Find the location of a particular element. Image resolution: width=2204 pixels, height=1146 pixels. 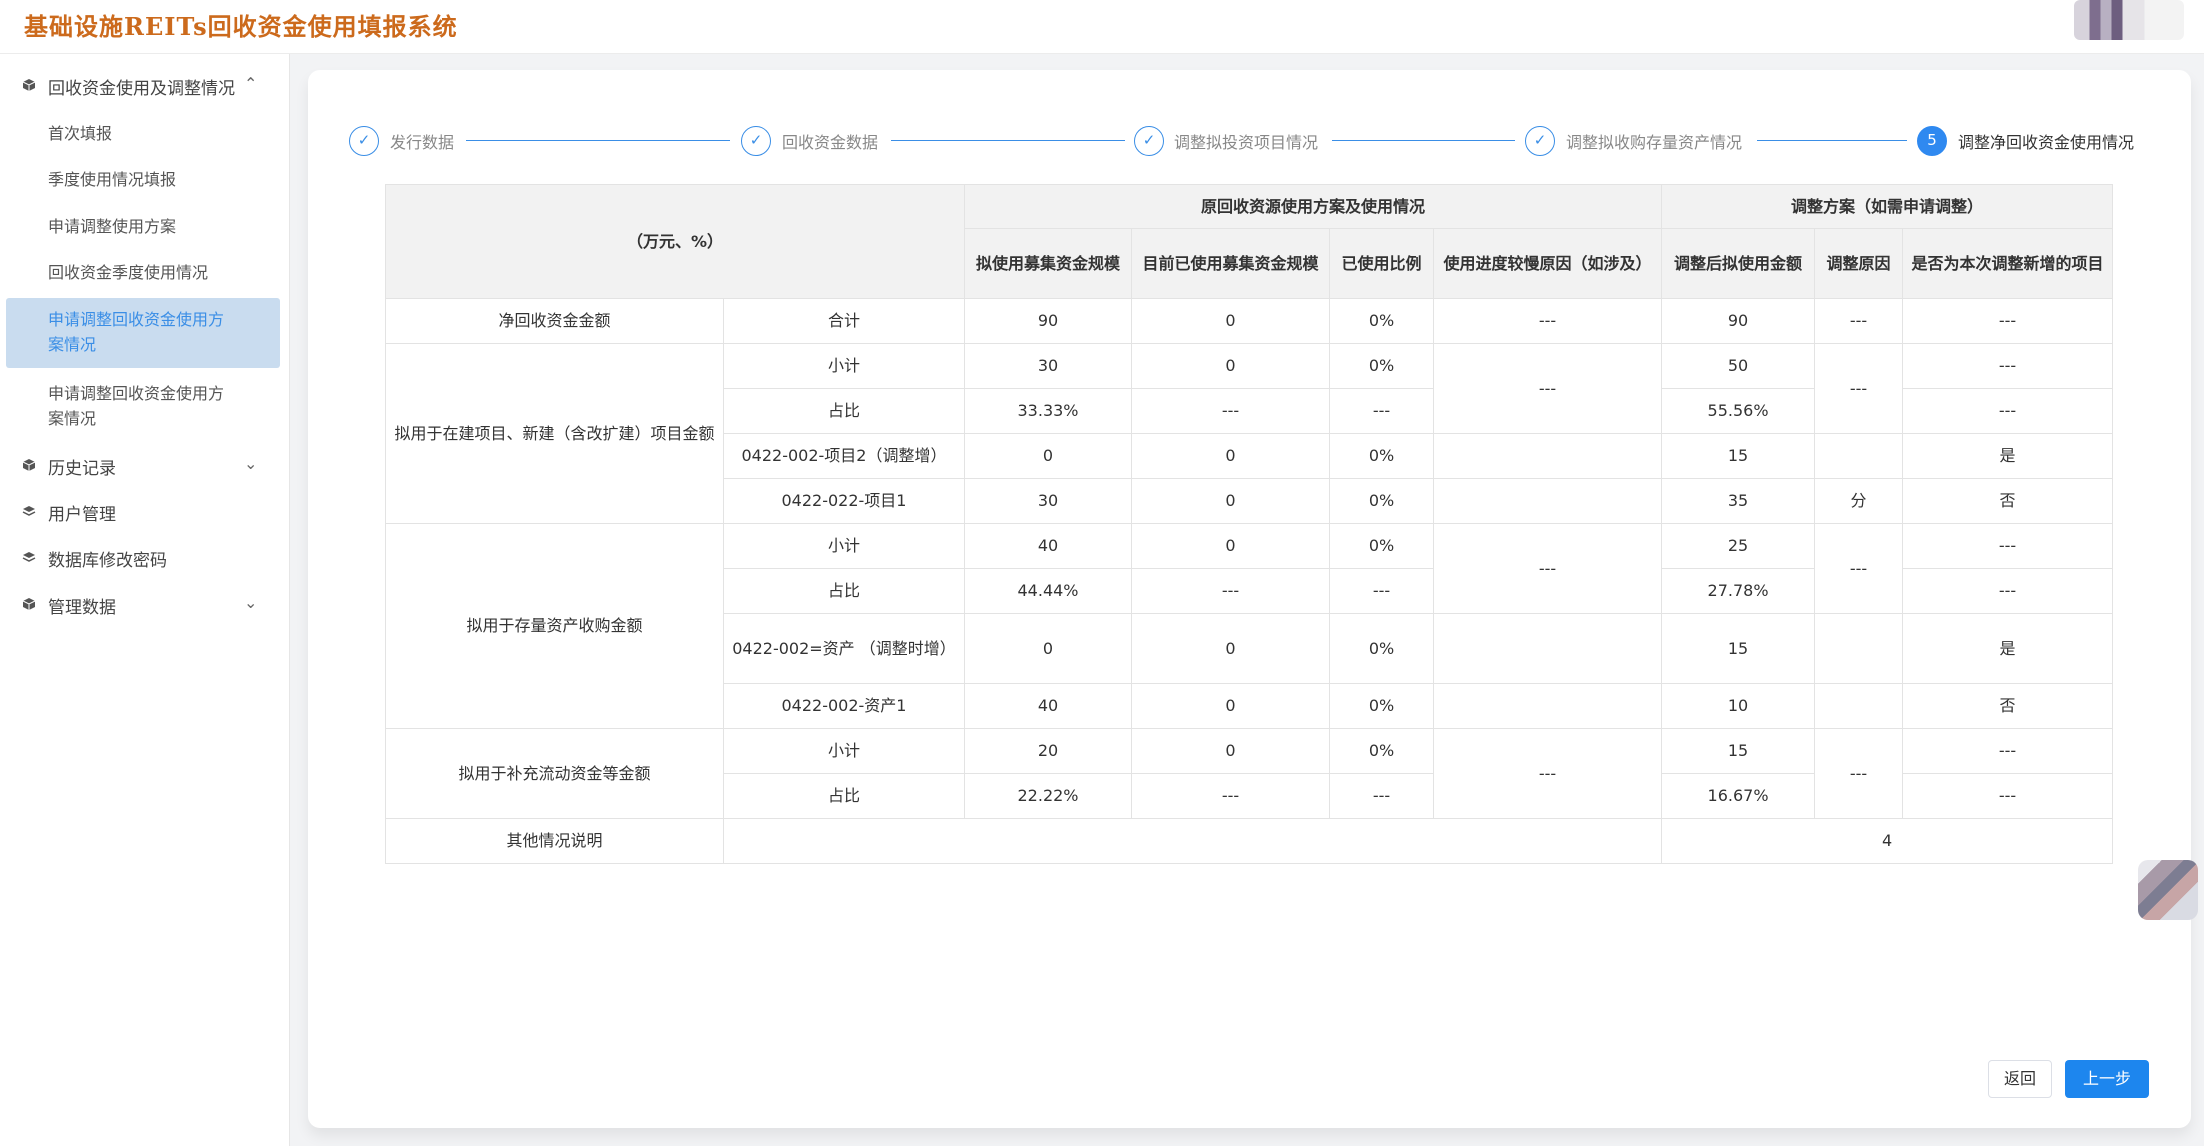

sidebar-item-first-fill: 首次填报 is located at coordinates (145, 131).